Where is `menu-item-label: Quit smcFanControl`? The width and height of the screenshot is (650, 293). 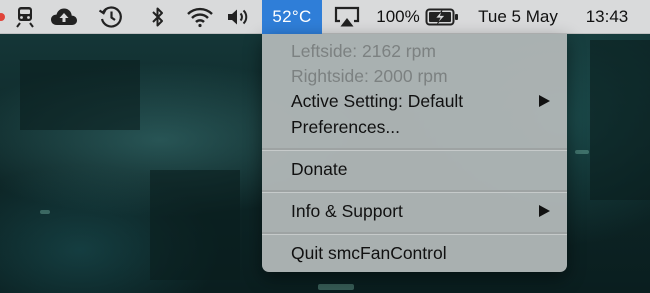
menu-item-label: Quit smcFanControl is located at coordinates (369, 252).